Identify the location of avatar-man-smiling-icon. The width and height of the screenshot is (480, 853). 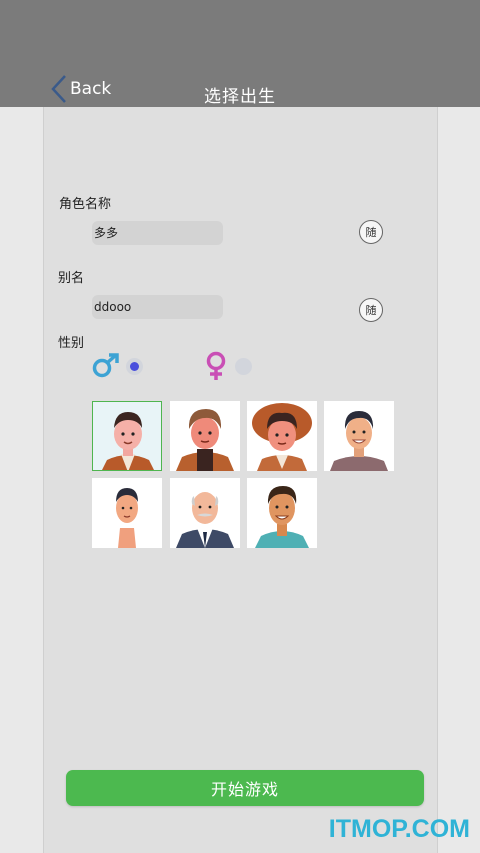
(359, 441).